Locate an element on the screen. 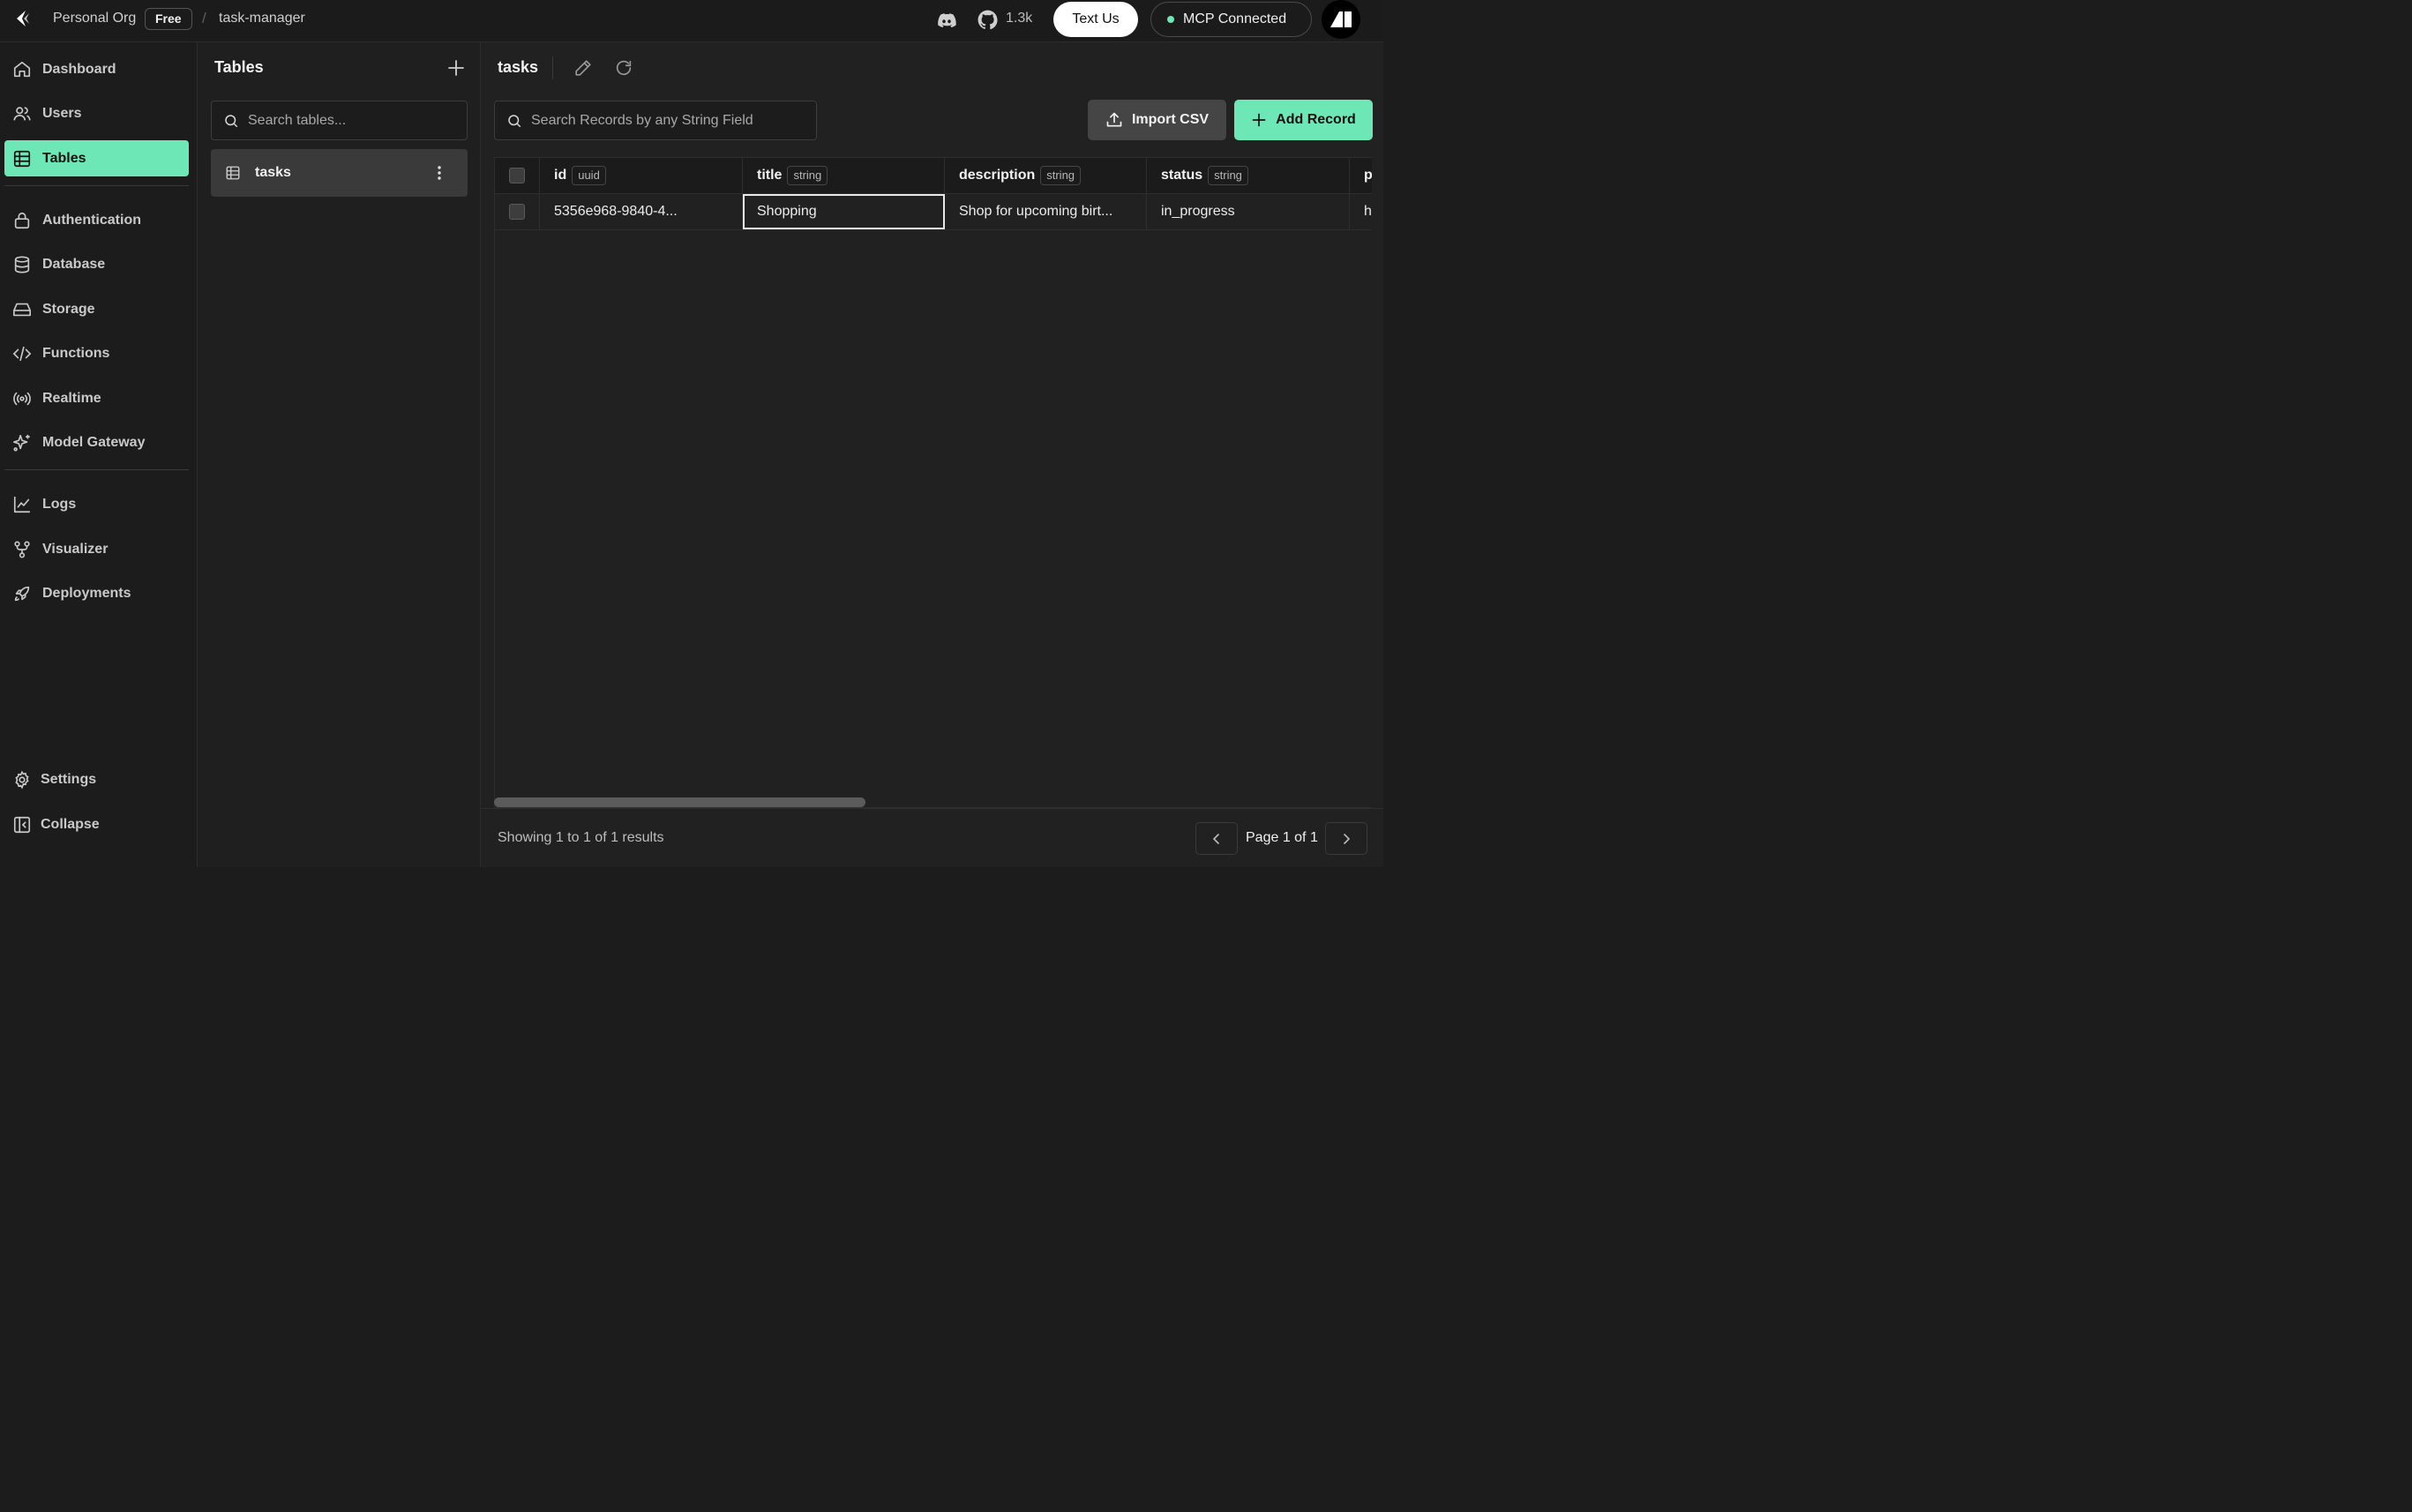 Image resolution: width=2412 pixels, height=1512 pixels. sidebar-item-users: Users is located at coordinates (96, 113).